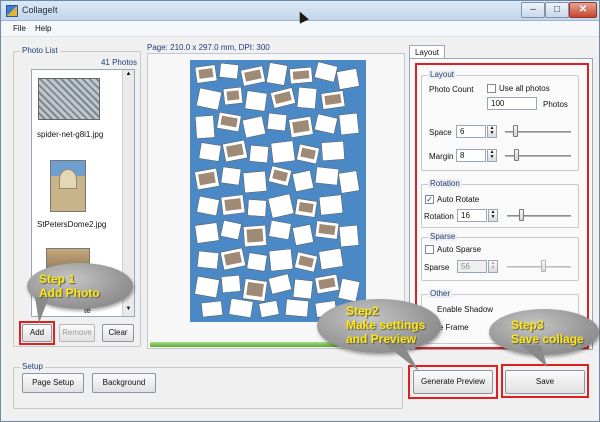  Describe the element at coordinates (557, 10) in the screenshot. I see `maximize-button: □` at that location.